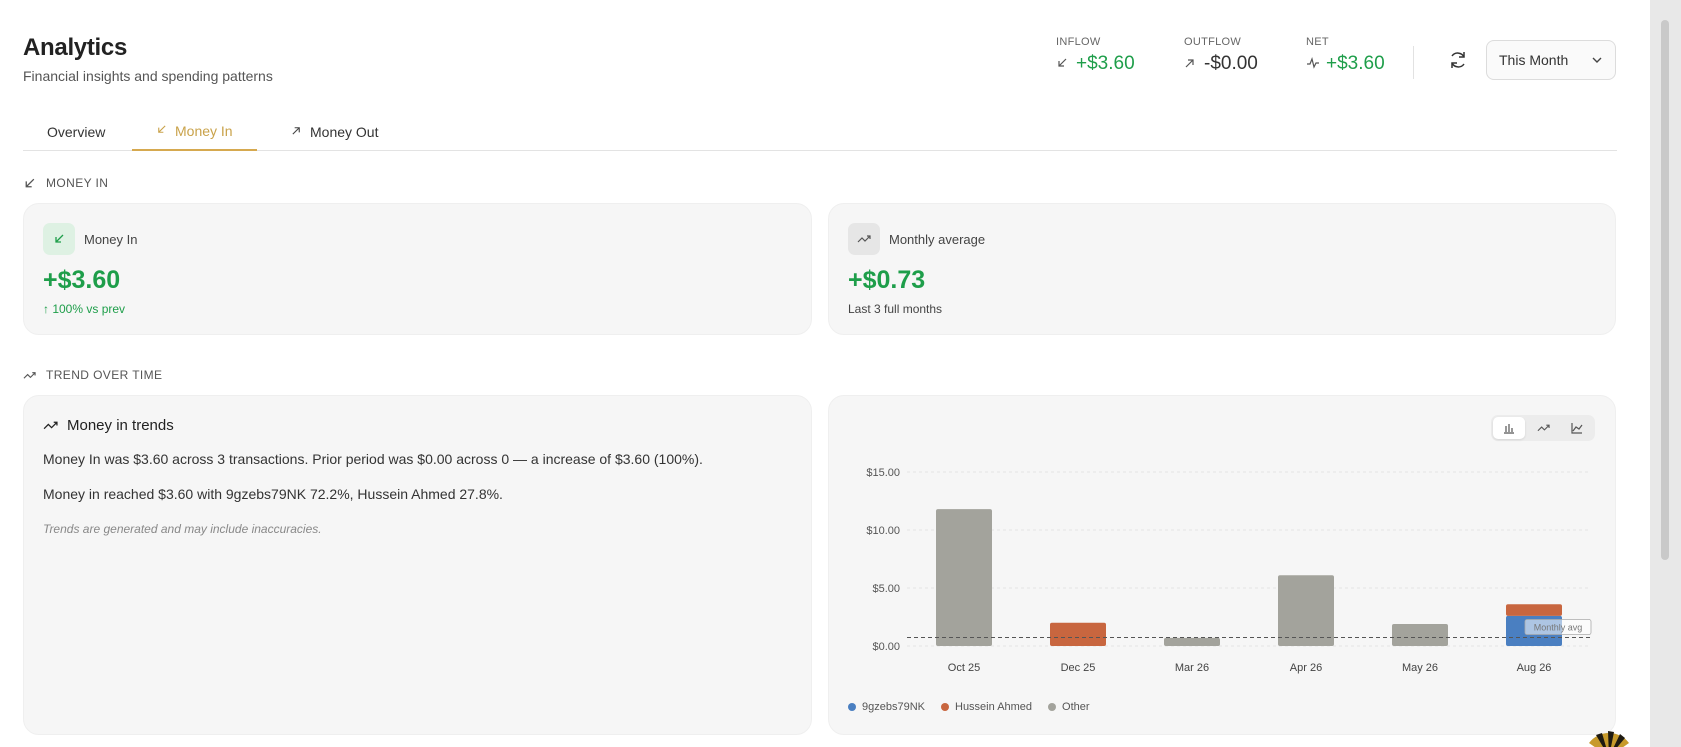  What do you see at coordinates (84, 309) in the screenshot?
I see `money-in-change: ↑ 100% vs prev` at bounding box center [84, 309].